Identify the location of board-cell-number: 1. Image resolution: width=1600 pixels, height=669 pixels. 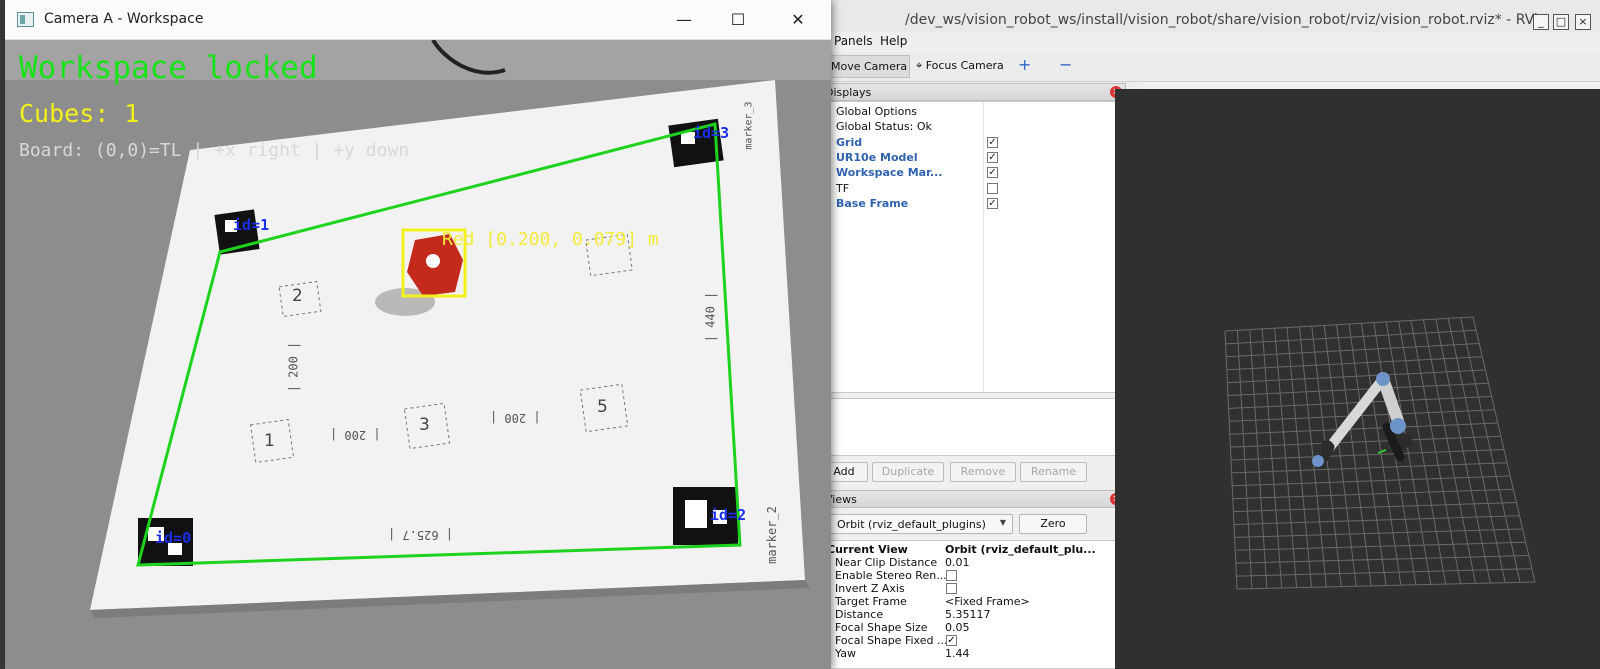
(269, 441).